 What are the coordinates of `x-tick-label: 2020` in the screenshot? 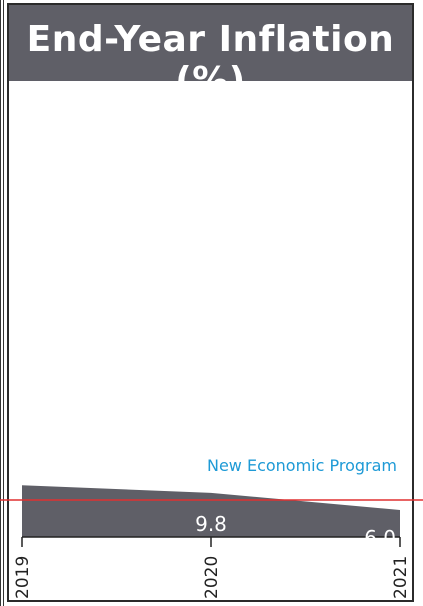 It's located at (212, 577).